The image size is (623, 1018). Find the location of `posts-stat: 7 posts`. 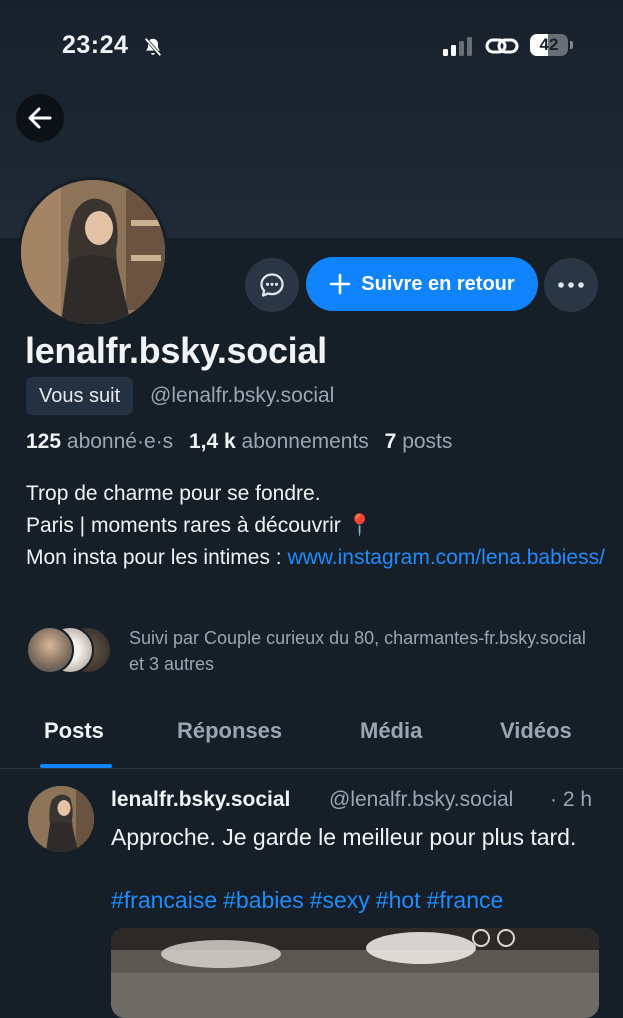

posts-stat: 7 posts is located at coordinates (419, 441).